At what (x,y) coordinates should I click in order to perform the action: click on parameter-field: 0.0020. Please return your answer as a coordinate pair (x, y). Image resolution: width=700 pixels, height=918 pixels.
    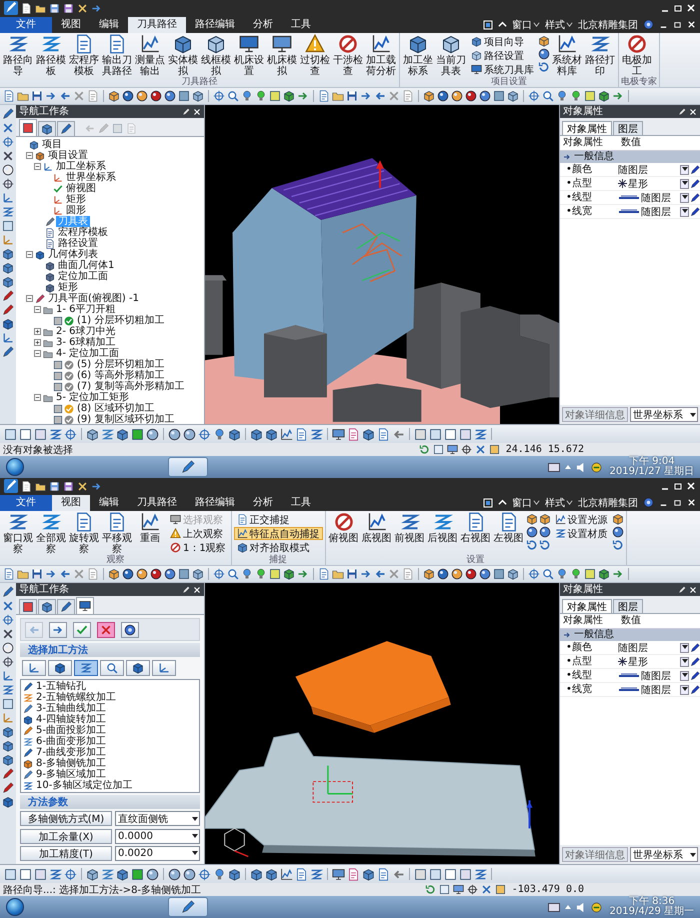
    Looking at the image, I should click on (157, 853).